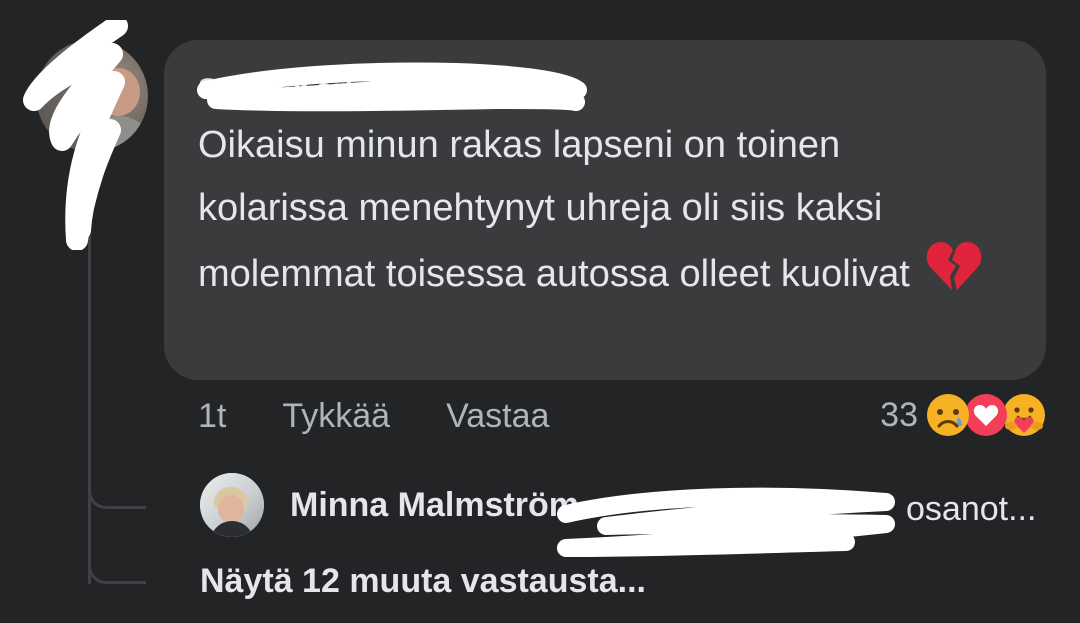 Image resolution: width=1080 pixels, height=623 pixels. I want to click on heart-icon, so click(986, 415).